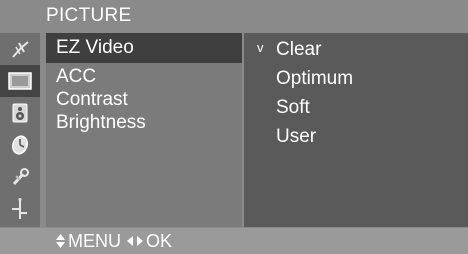 The height and width of the screenshot is (254, 468). What do you see at coordinates (60, 241) in the screenshot?
I see `up-down-arrow-icon` at bounding box center [60, 241].